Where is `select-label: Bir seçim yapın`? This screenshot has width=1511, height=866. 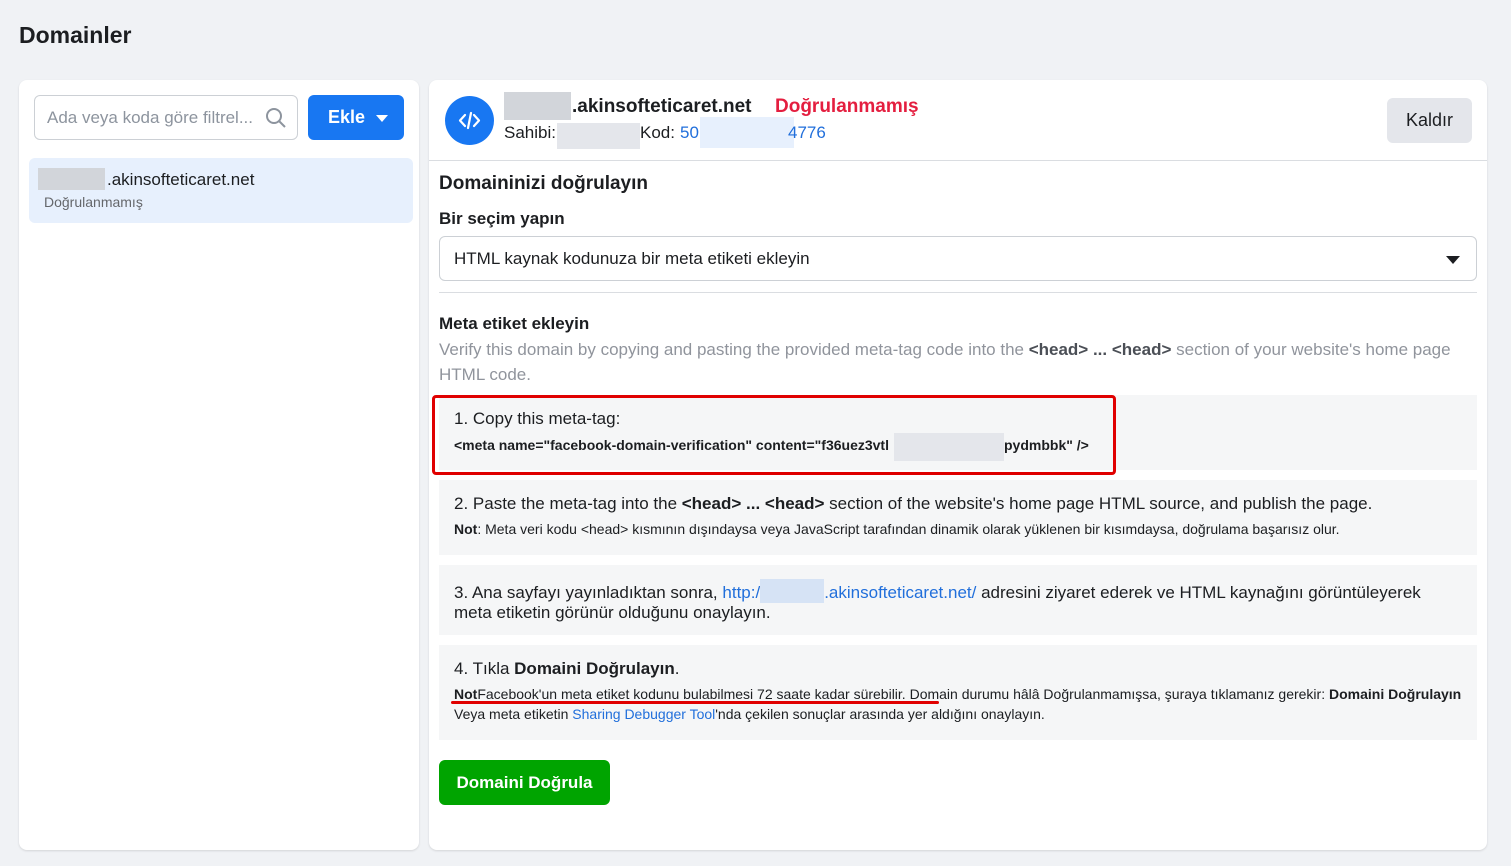
select-label: Bir seçim yapın is located at coordinates (502, 218).